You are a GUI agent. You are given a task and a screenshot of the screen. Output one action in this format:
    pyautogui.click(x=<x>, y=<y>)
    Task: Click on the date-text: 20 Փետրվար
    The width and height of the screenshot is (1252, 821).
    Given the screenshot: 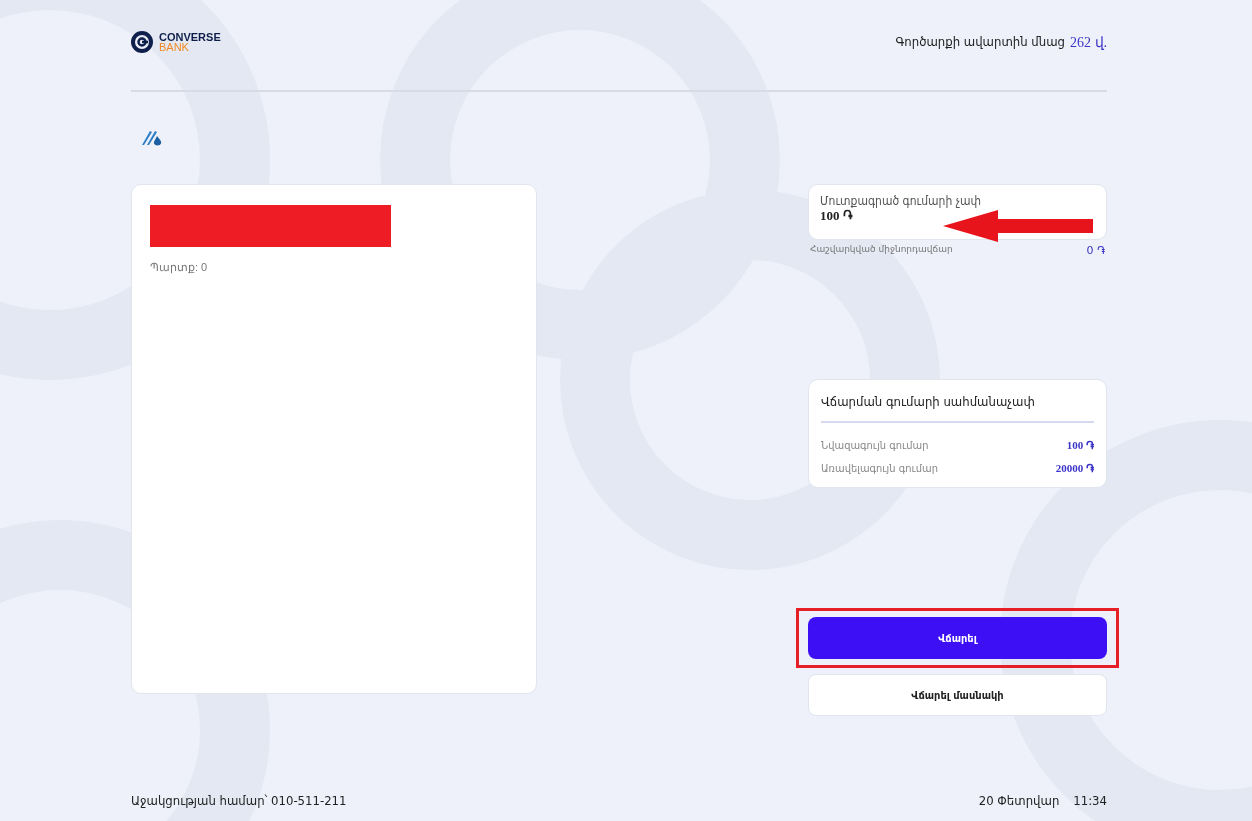 What is the action you would take?
    pyautogui.click(x=1019, y=801)
    